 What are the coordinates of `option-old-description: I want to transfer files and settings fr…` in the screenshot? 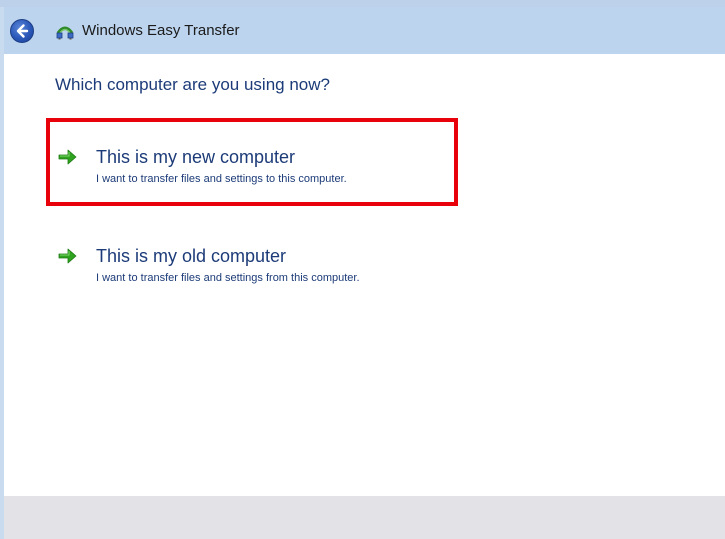 It's located at (228, 278).